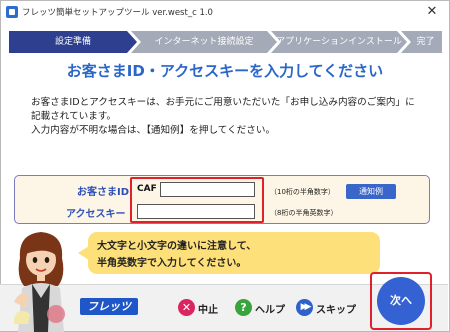 The width and height of the screenshot is (450, 332). Describe the element at coordinates (176, 255) in the screenshot. I see `speech-bubble-text: 大文字と小文字の違いに注意して、 半角英数字で入力してください。` at that location.